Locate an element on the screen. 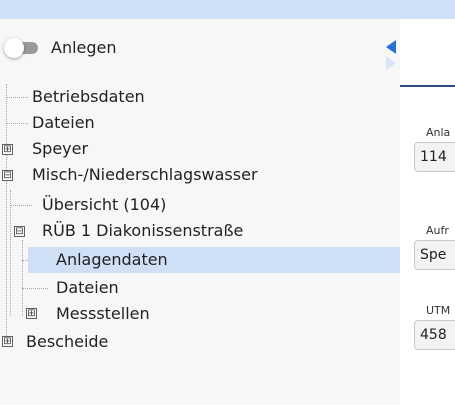 Image resolution: width=455 pixels, height=405 pixels. tree-item-uebersicht: Übersicht (104) is located at coordinates (104, 205).